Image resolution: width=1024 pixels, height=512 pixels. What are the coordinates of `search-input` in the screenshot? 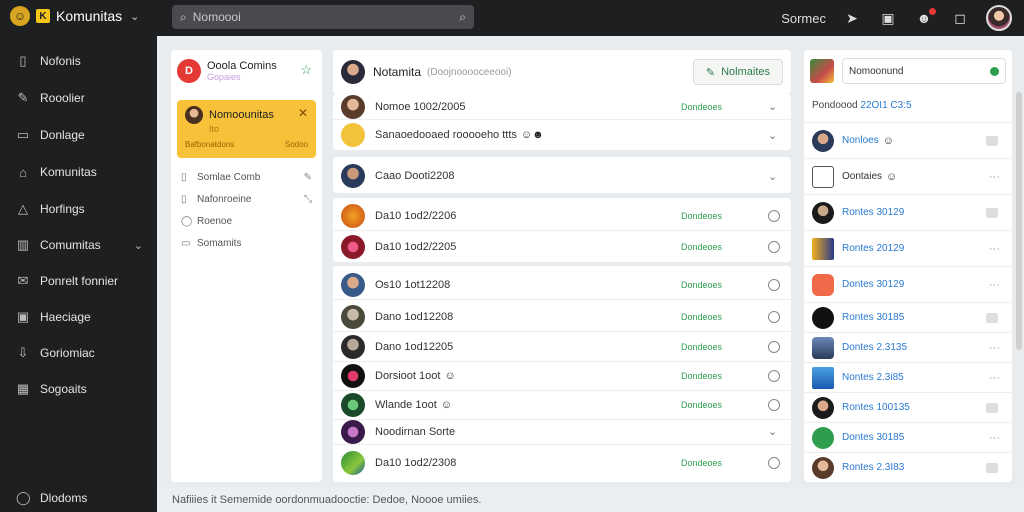 It's located at (323, 17).